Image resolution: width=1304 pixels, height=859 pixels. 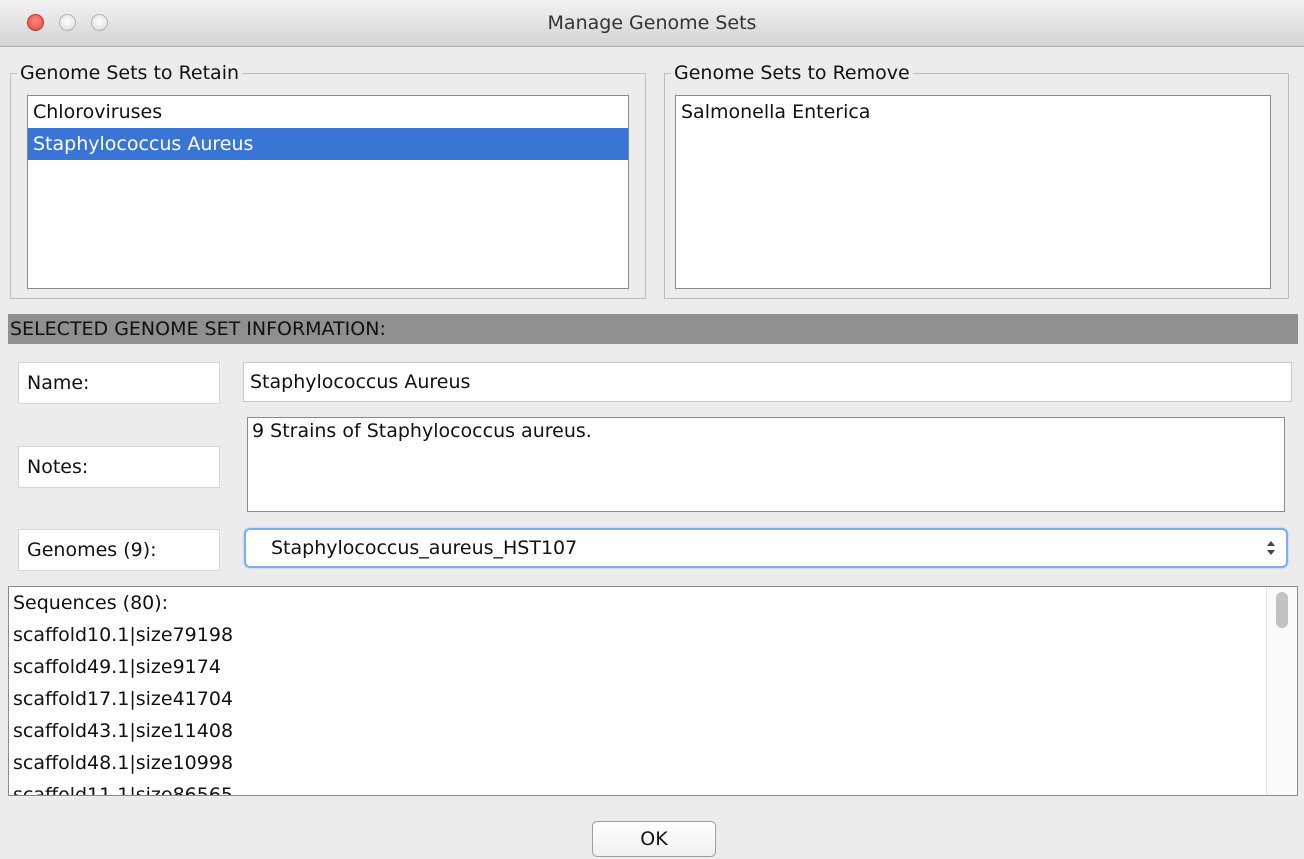 I want to click on notes-textarea: 9 Strains of Staphylococcus aureus., so click(x=766, y=464).